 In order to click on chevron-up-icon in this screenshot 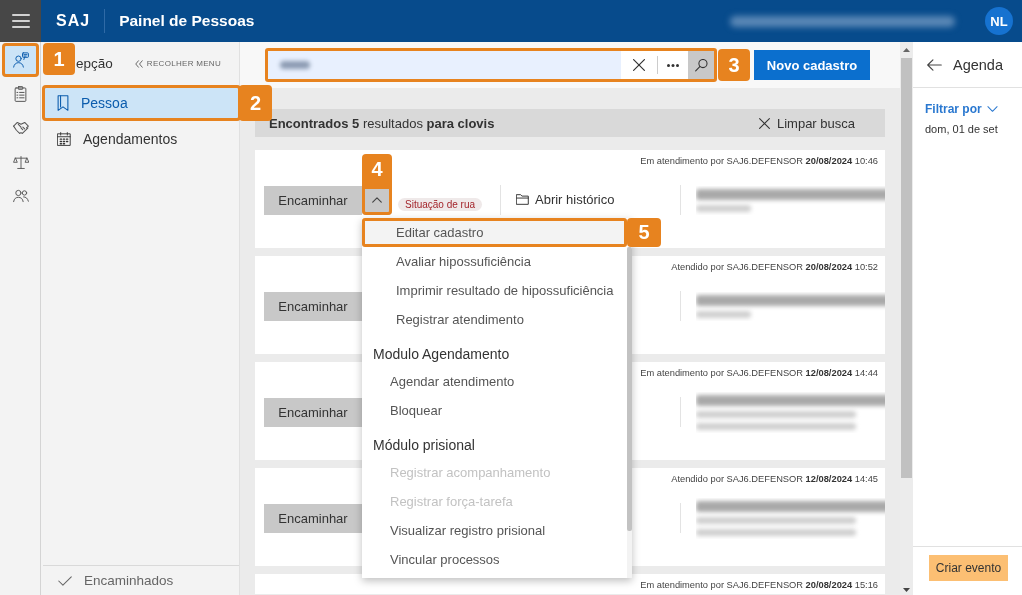, I will do `click(377, 200)`.